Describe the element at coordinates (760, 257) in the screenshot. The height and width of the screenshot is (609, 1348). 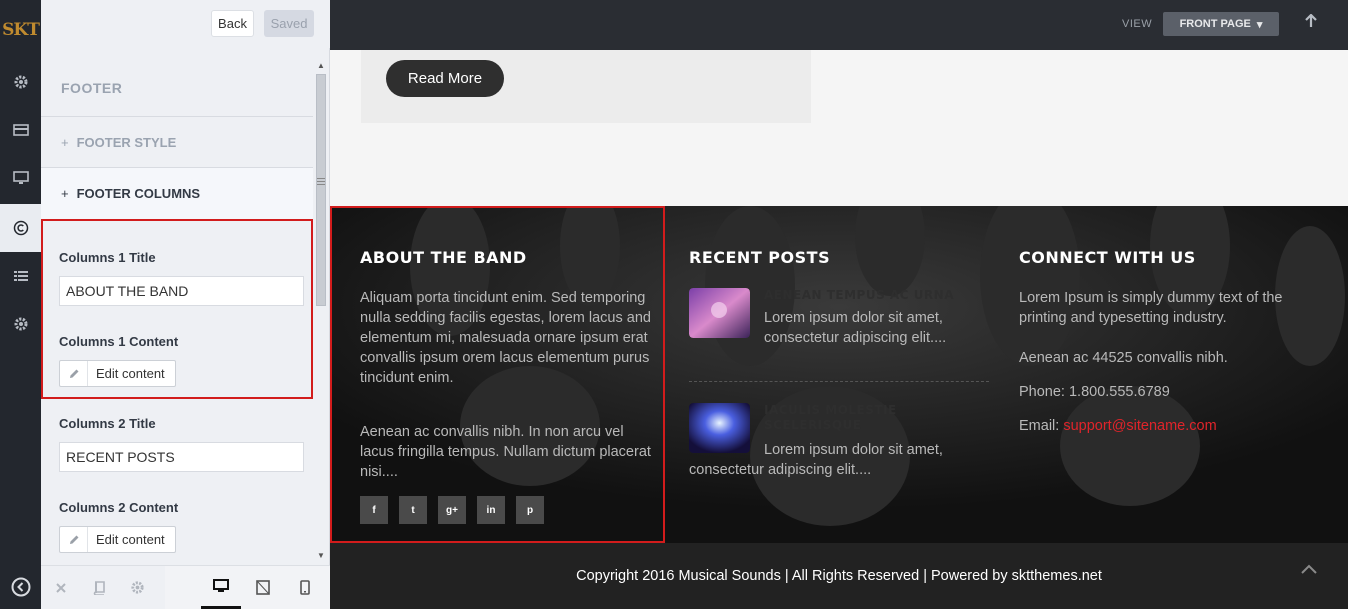
I see `column-title: RECENT POSTS` at that location.